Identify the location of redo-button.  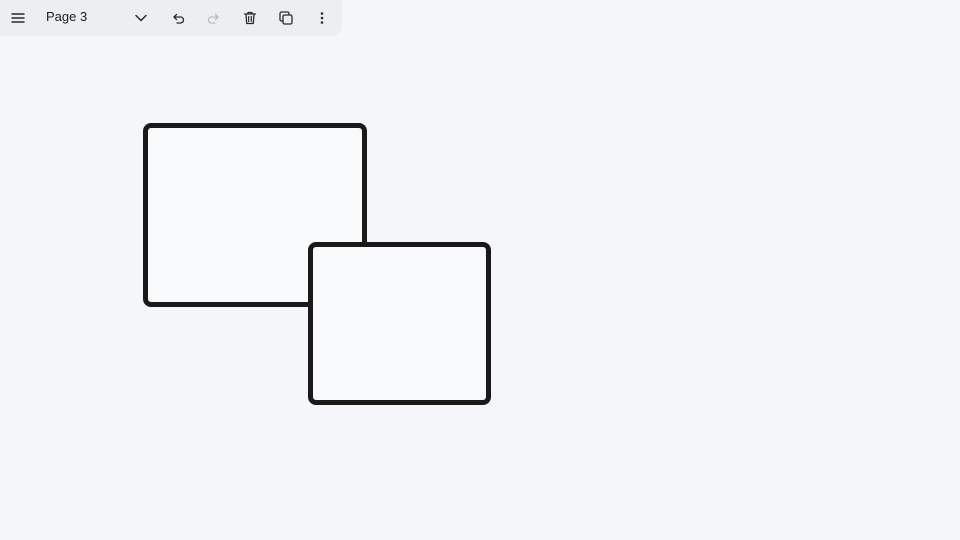
(214, 18).